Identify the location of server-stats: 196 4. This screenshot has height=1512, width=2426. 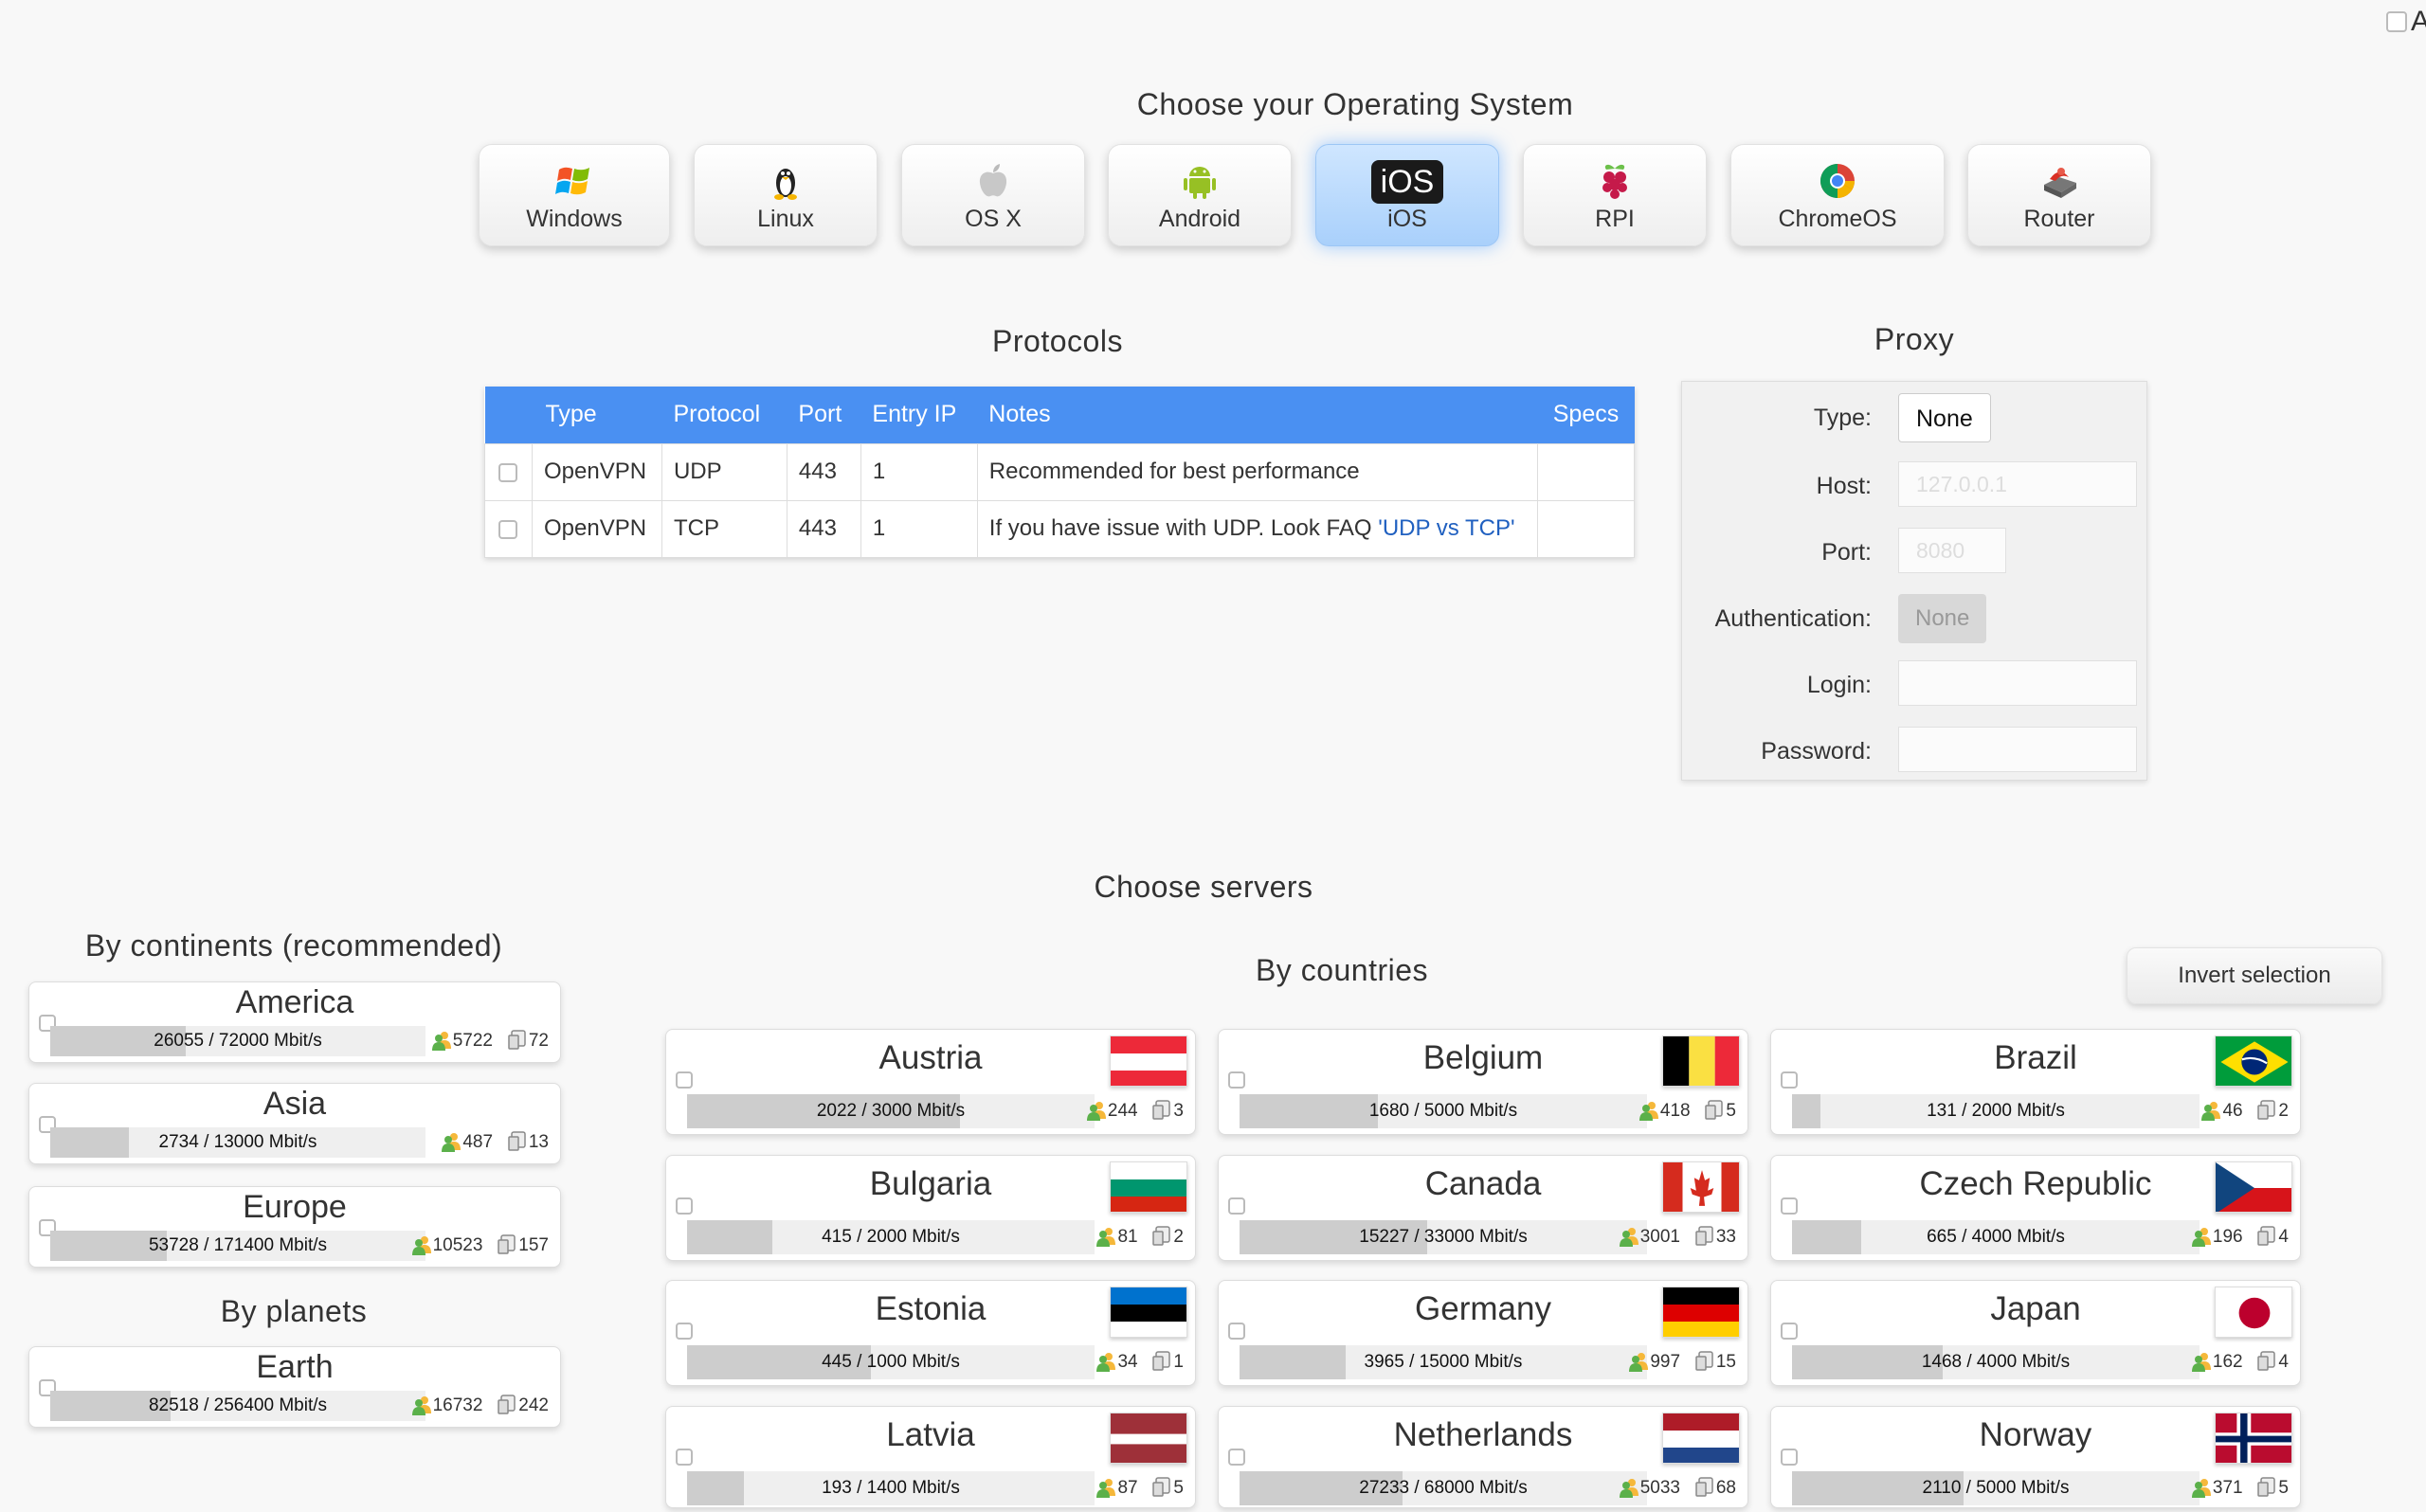
(2240, 1237).